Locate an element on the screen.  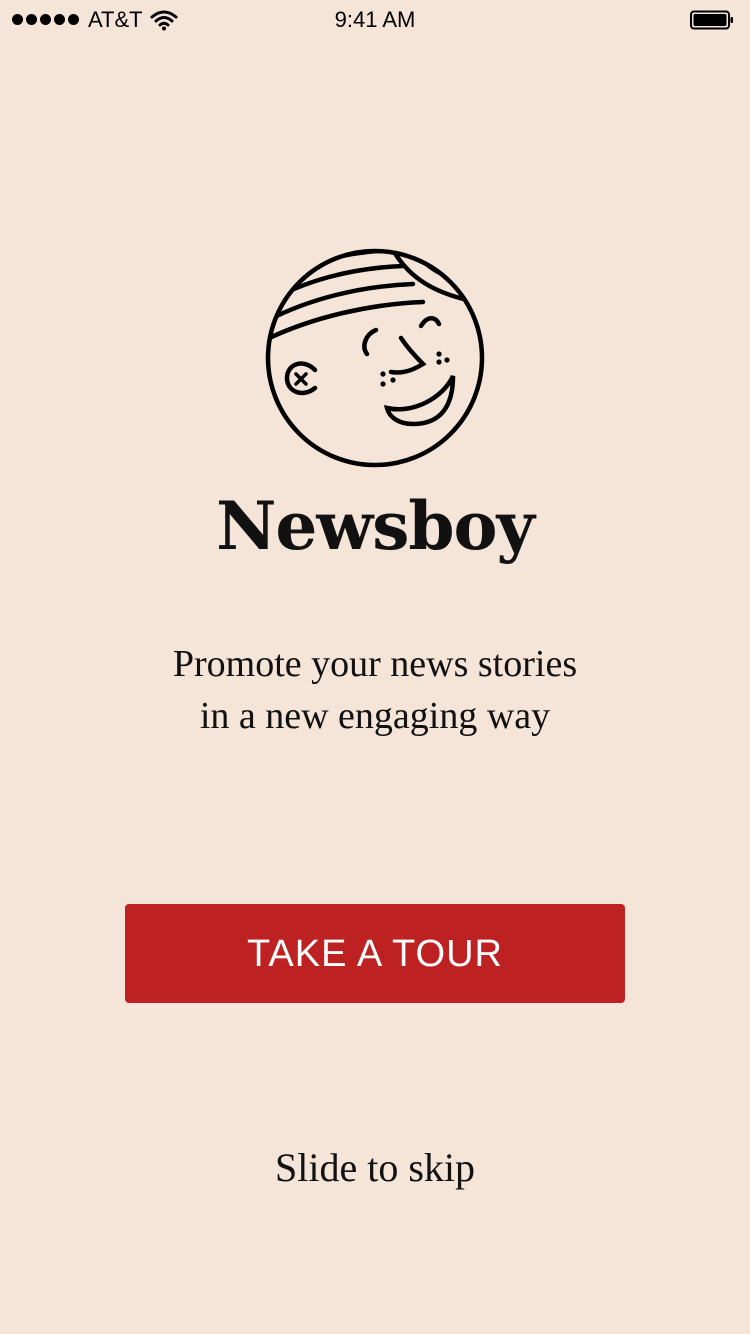
slide-to-skip-control: Slide to skip is located at coordinates (375, 1168).